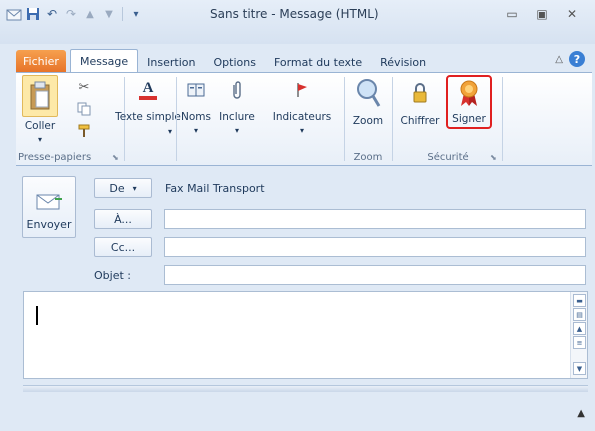  Describe the element at coordinates (70, 119) in the screenshot. I see `group-clipboard: Coller ▾ ✂ Presse-papiers ⬊` at that location.